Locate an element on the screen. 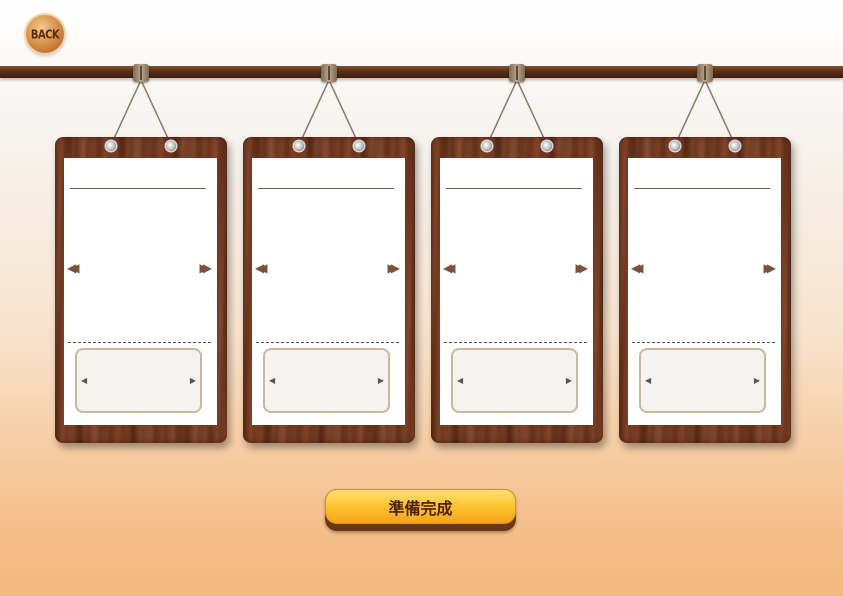 Image resolution: width=843 pixels, height=596 pixels. ready-button-face: 準備完成 is located at coordinates (420, 506).